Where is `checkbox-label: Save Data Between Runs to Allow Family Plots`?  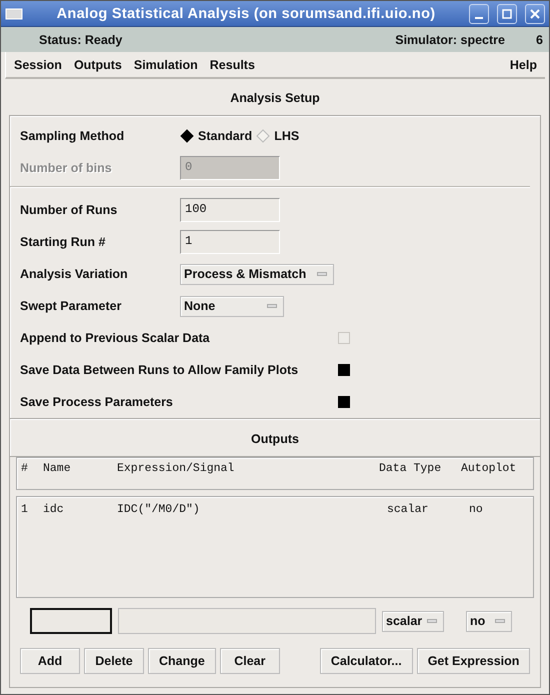 checkbox-label: Save Data Between Runs to Allow Family Plots is located at coordinates (159, 370).